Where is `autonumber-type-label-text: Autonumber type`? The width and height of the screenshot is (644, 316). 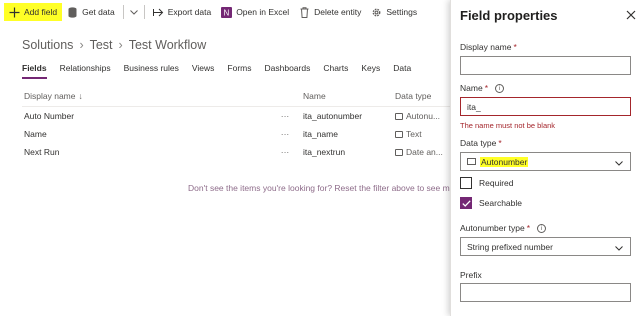
autonumber-type-label-text: Autonumber type is located at coordinates (492, 228).